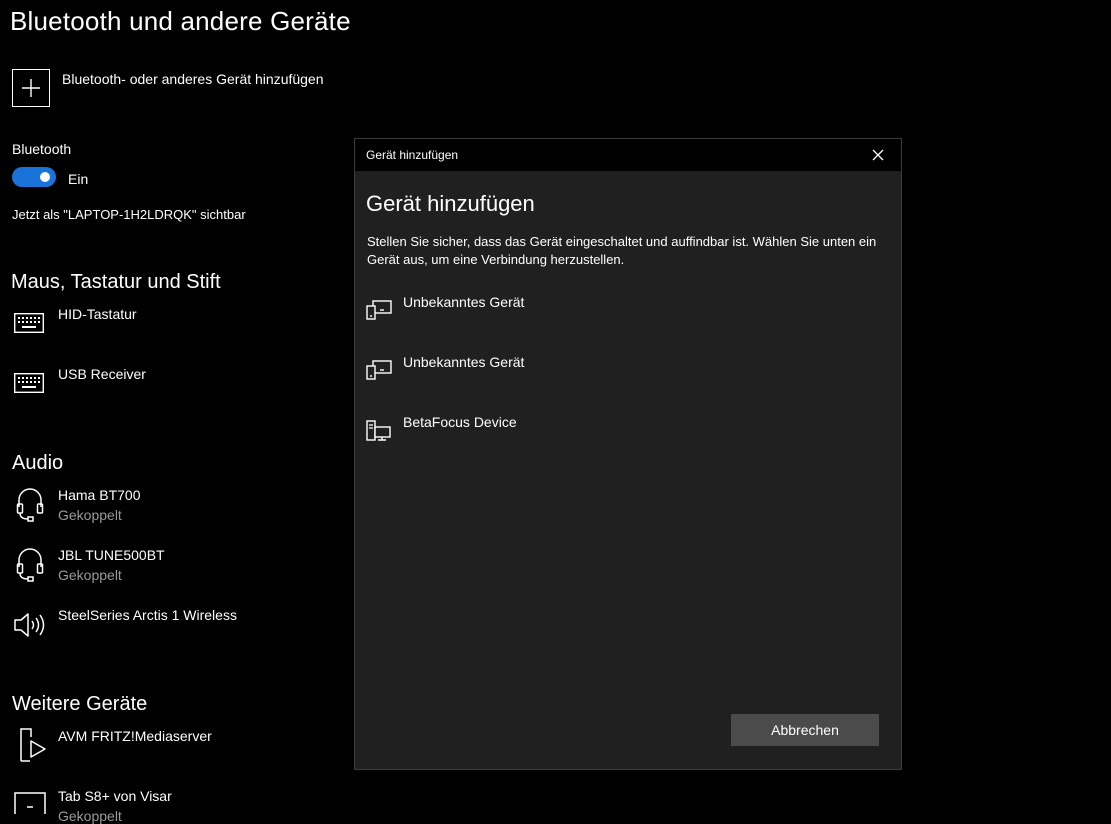  What do you see at coordinates (116, 282) in the screenshot?
I see `section-title-input: Maus, Tastatur und Stift` at bounding box center [116, 282].